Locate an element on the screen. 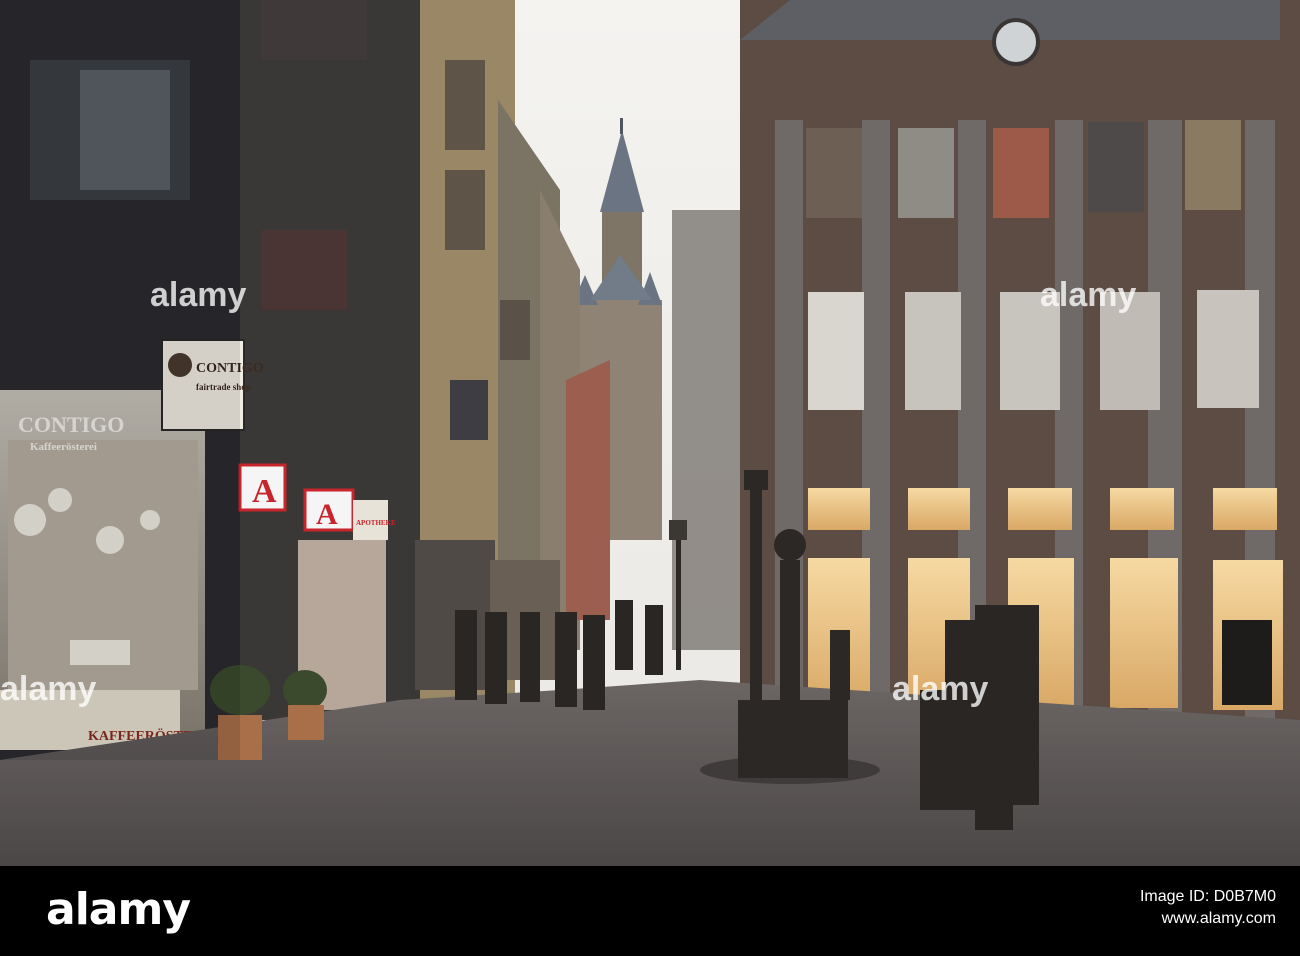 This screenshot has height=956, width=1300. apotheke-symbol: A is located at coordinates (264, 491).